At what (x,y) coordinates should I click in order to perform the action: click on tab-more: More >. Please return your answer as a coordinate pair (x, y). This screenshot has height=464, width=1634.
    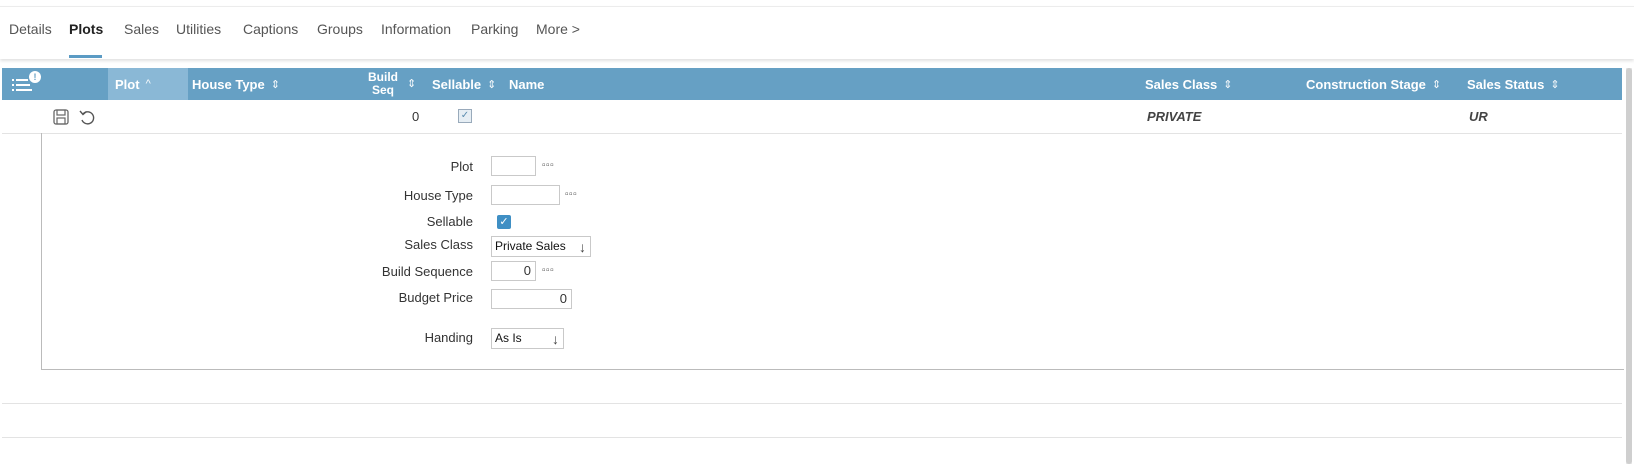
    Looking at the image, I should click on (558, 29).